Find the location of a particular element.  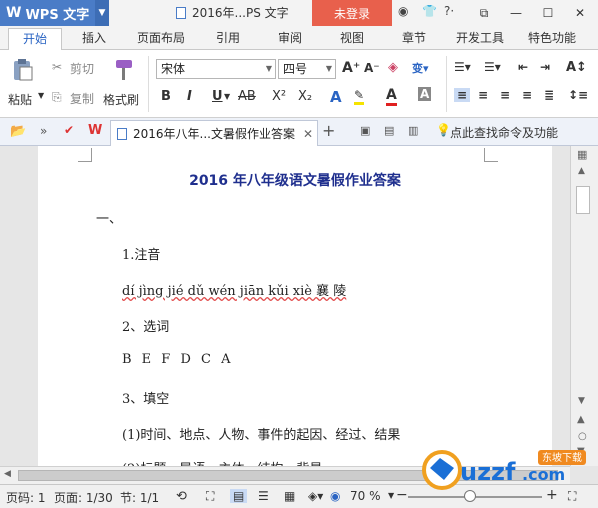

tab-close-all-icon: ▥ is located at coordinates (413, 130).